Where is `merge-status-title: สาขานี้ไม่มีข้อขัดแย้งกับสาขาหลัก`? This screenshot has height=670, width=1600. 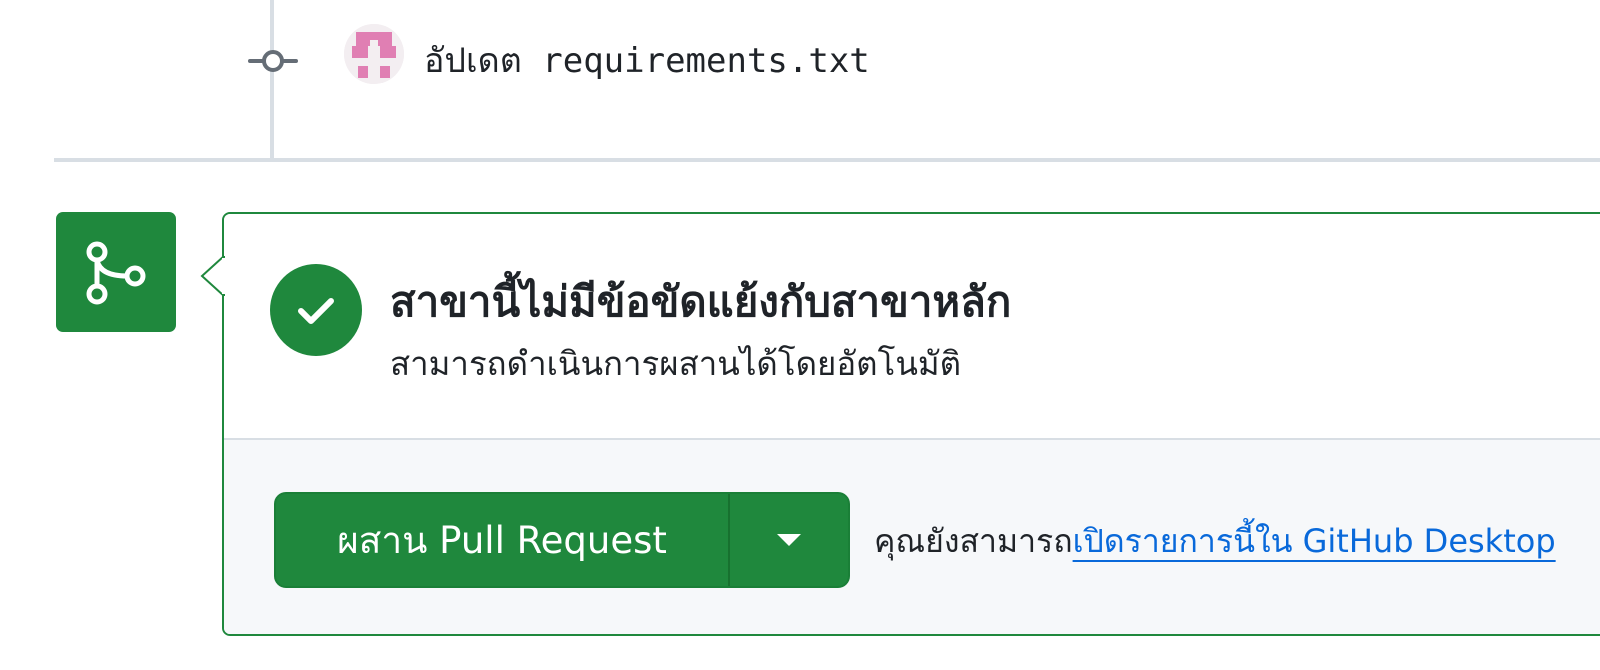 merge-status-title: สาขานี้ไม่มีข้อขัดแย้งกับสาขาหลัก is located at coordinates (701, 301).